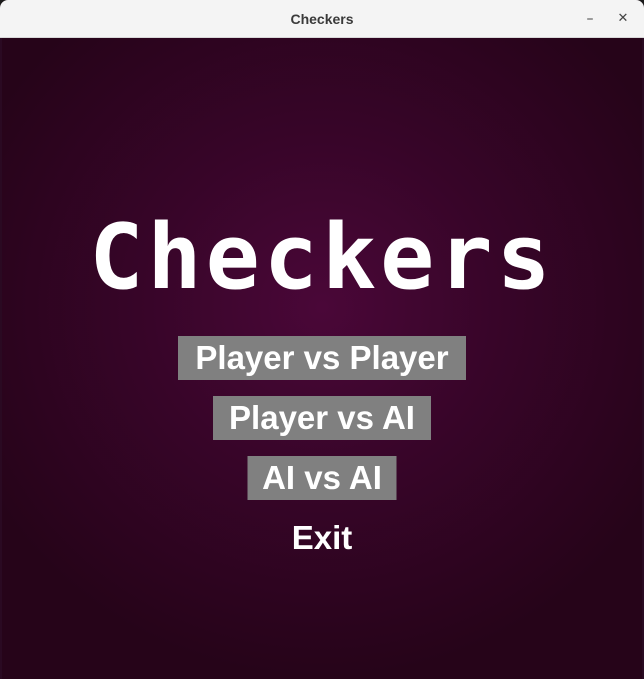  Describe the element at coordinates (322, 538) in the screenshot. I see `exit-button: Exit` at that location.